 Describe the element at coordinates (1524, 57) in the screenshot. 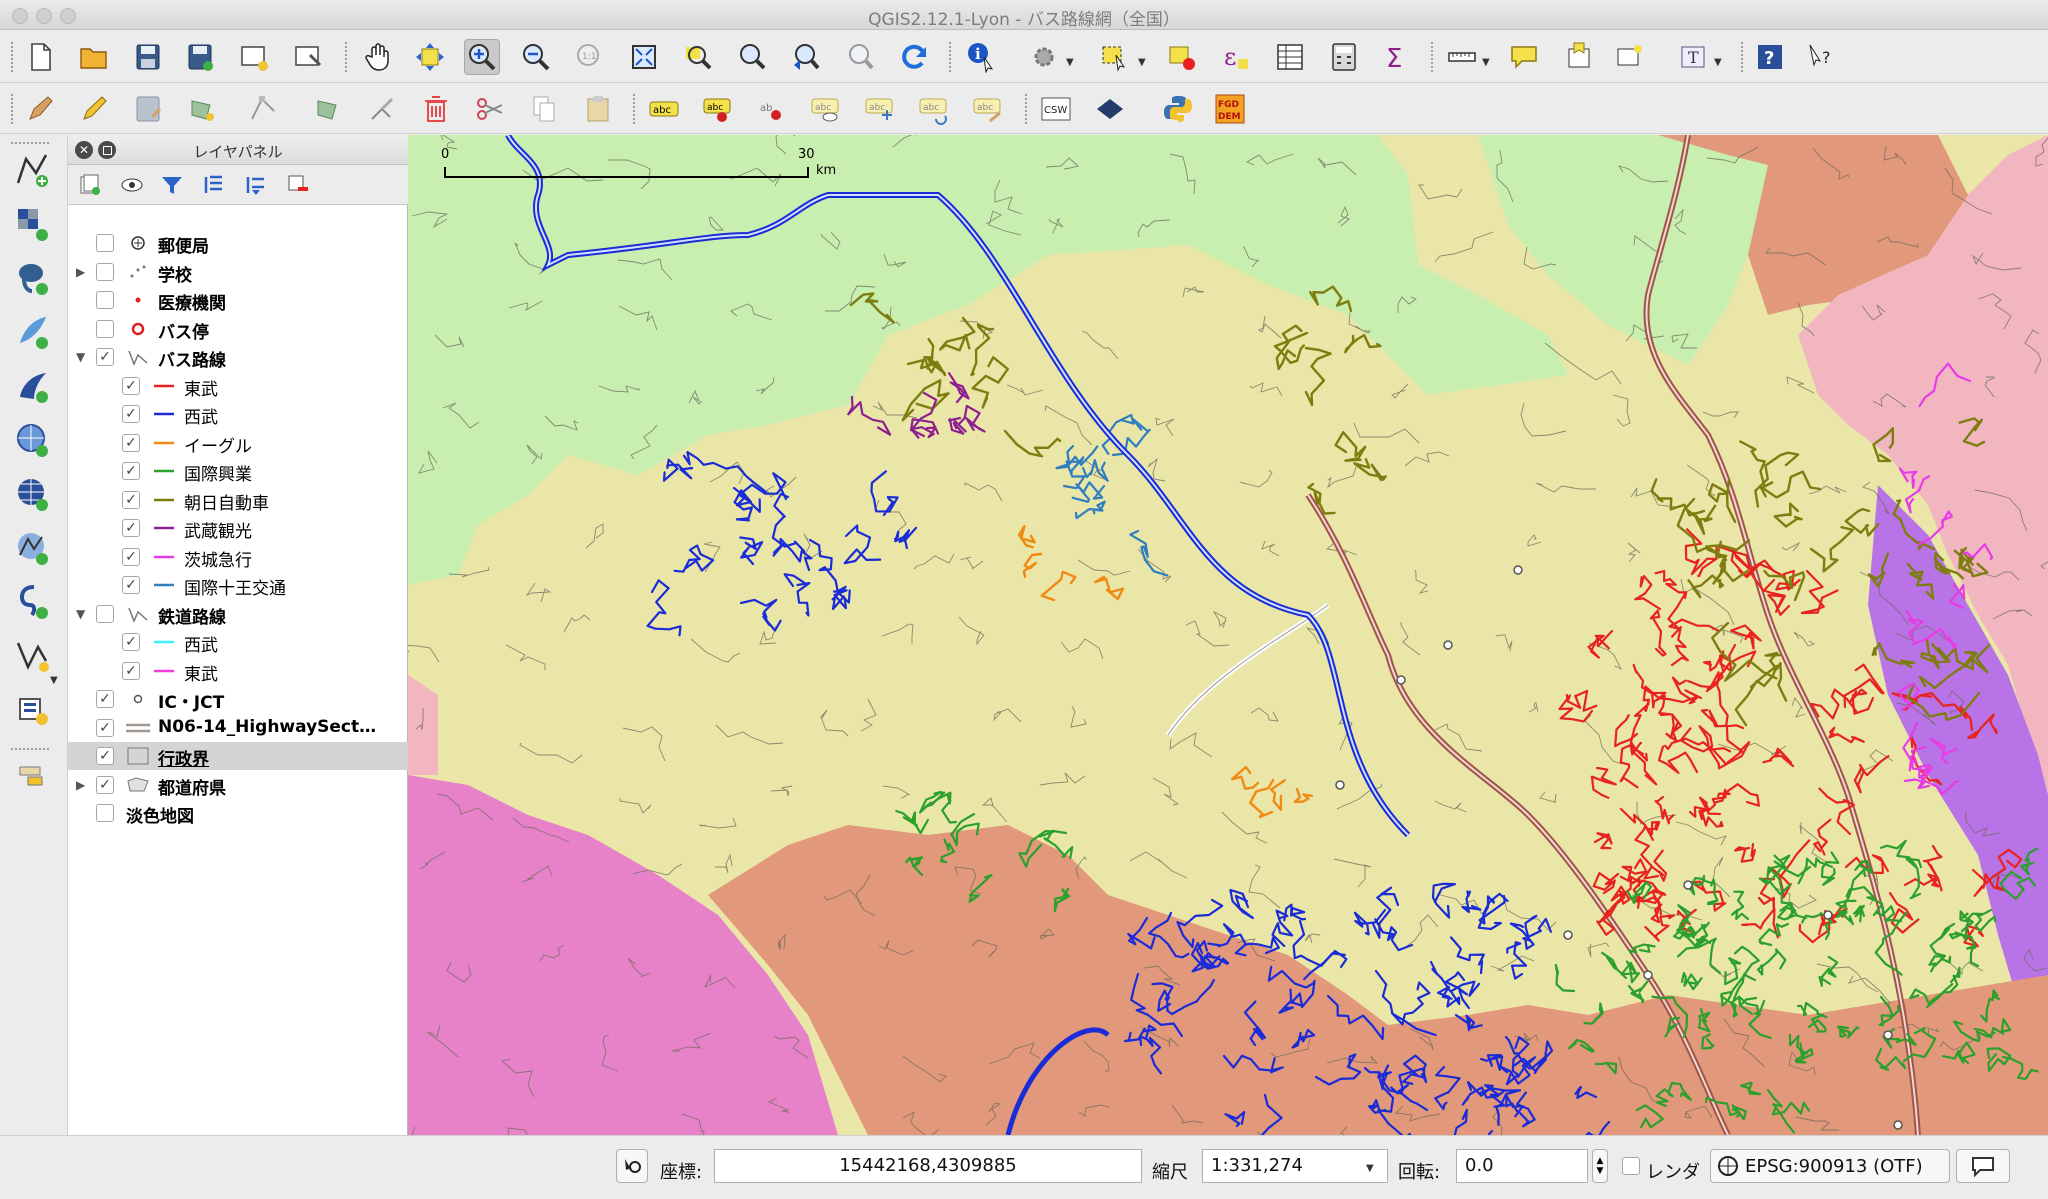

I see `map-tips-icon` at that location.